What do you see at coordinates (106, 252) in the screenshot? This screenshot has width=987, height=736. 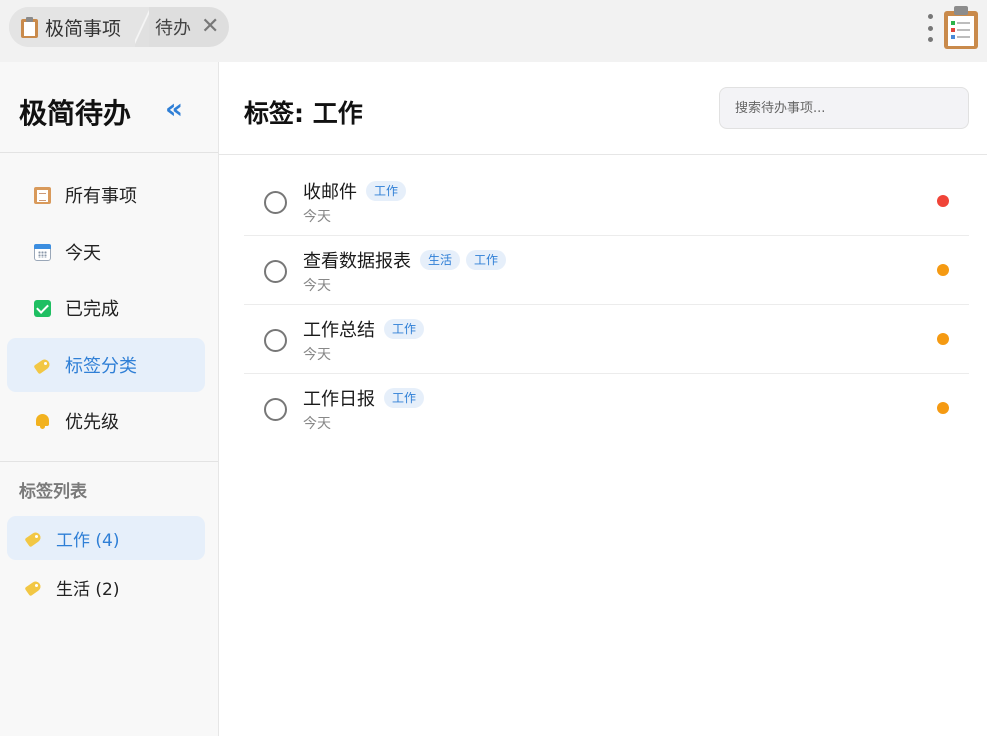 I see `sidebar-item-today: 今天` at bounding box center [106, 252].